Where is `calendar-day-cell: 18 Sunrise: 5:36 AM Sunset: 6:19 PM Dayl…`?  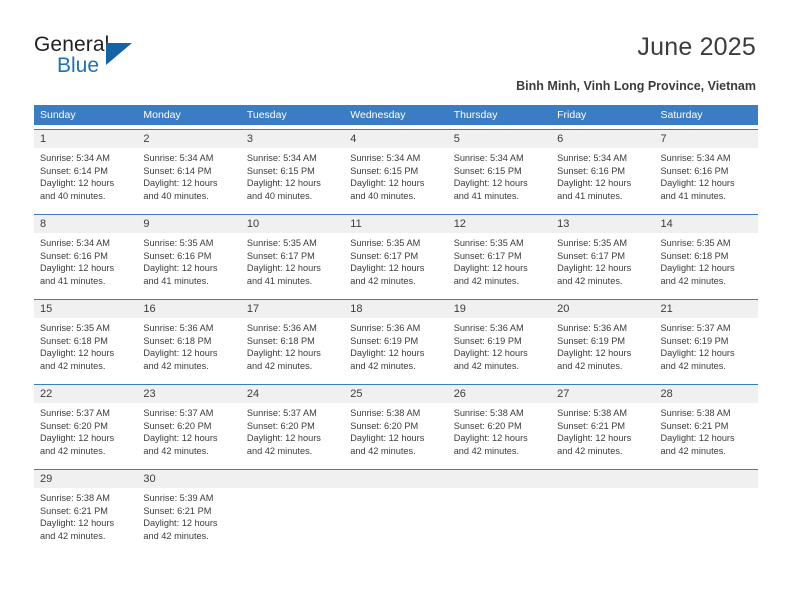
calendar-day-cell: 18 Sunrise: 5:36 AM Sunset: 6:19 PM Dayl… is located at coordinates (396, 340).